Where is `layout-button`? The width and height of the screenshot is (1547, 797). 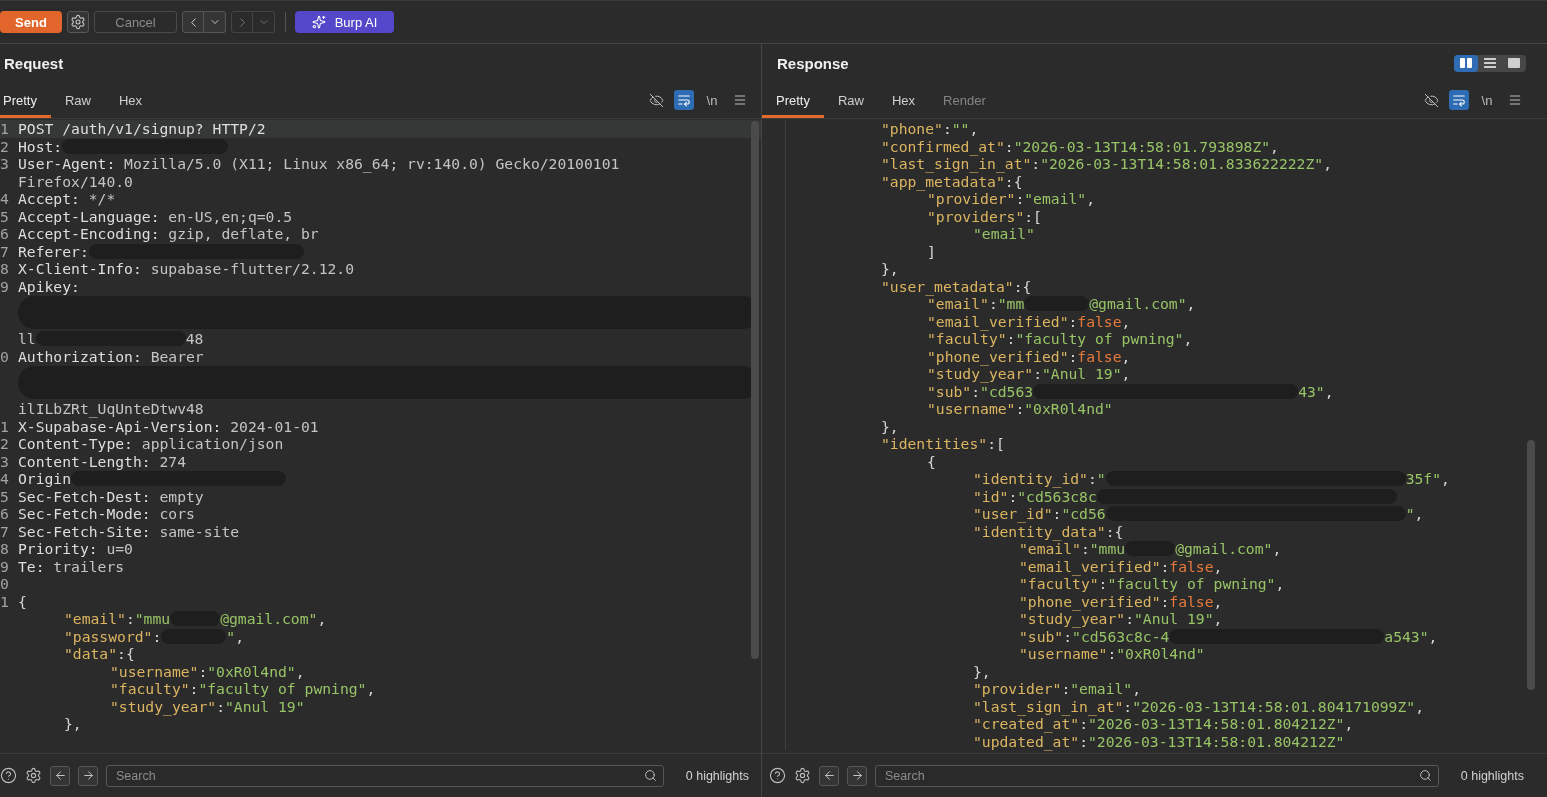 layout-button is located at coordinates (1466, 63).